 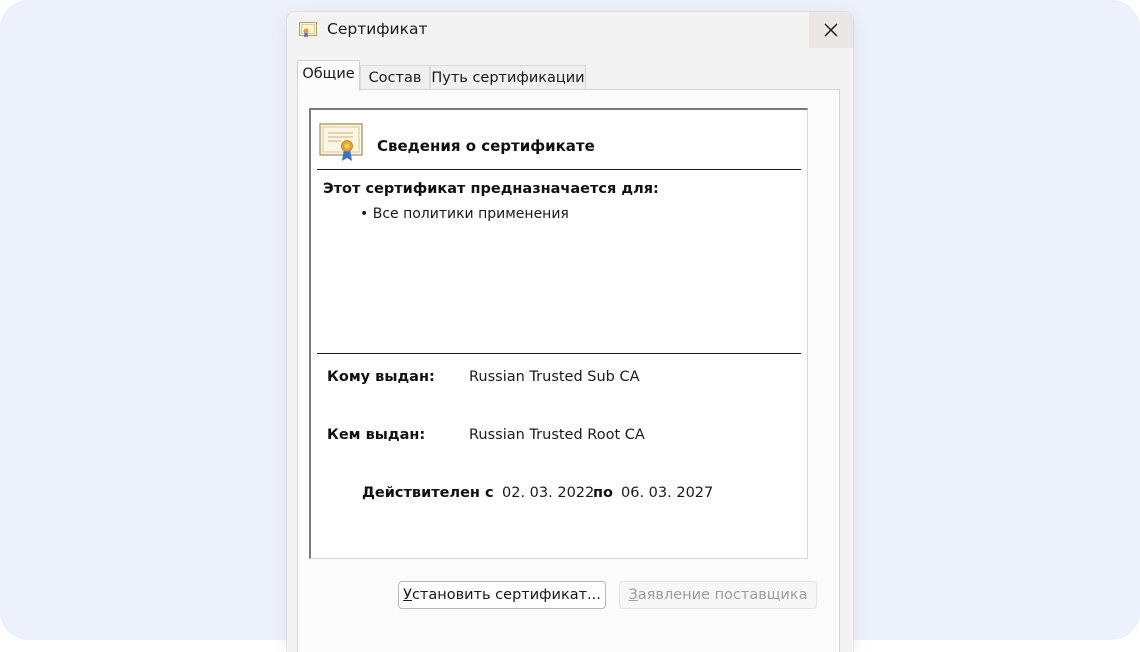 I want to click on issued-to-value: Russian Trusted Sub CA, so click(x=554, y=377).